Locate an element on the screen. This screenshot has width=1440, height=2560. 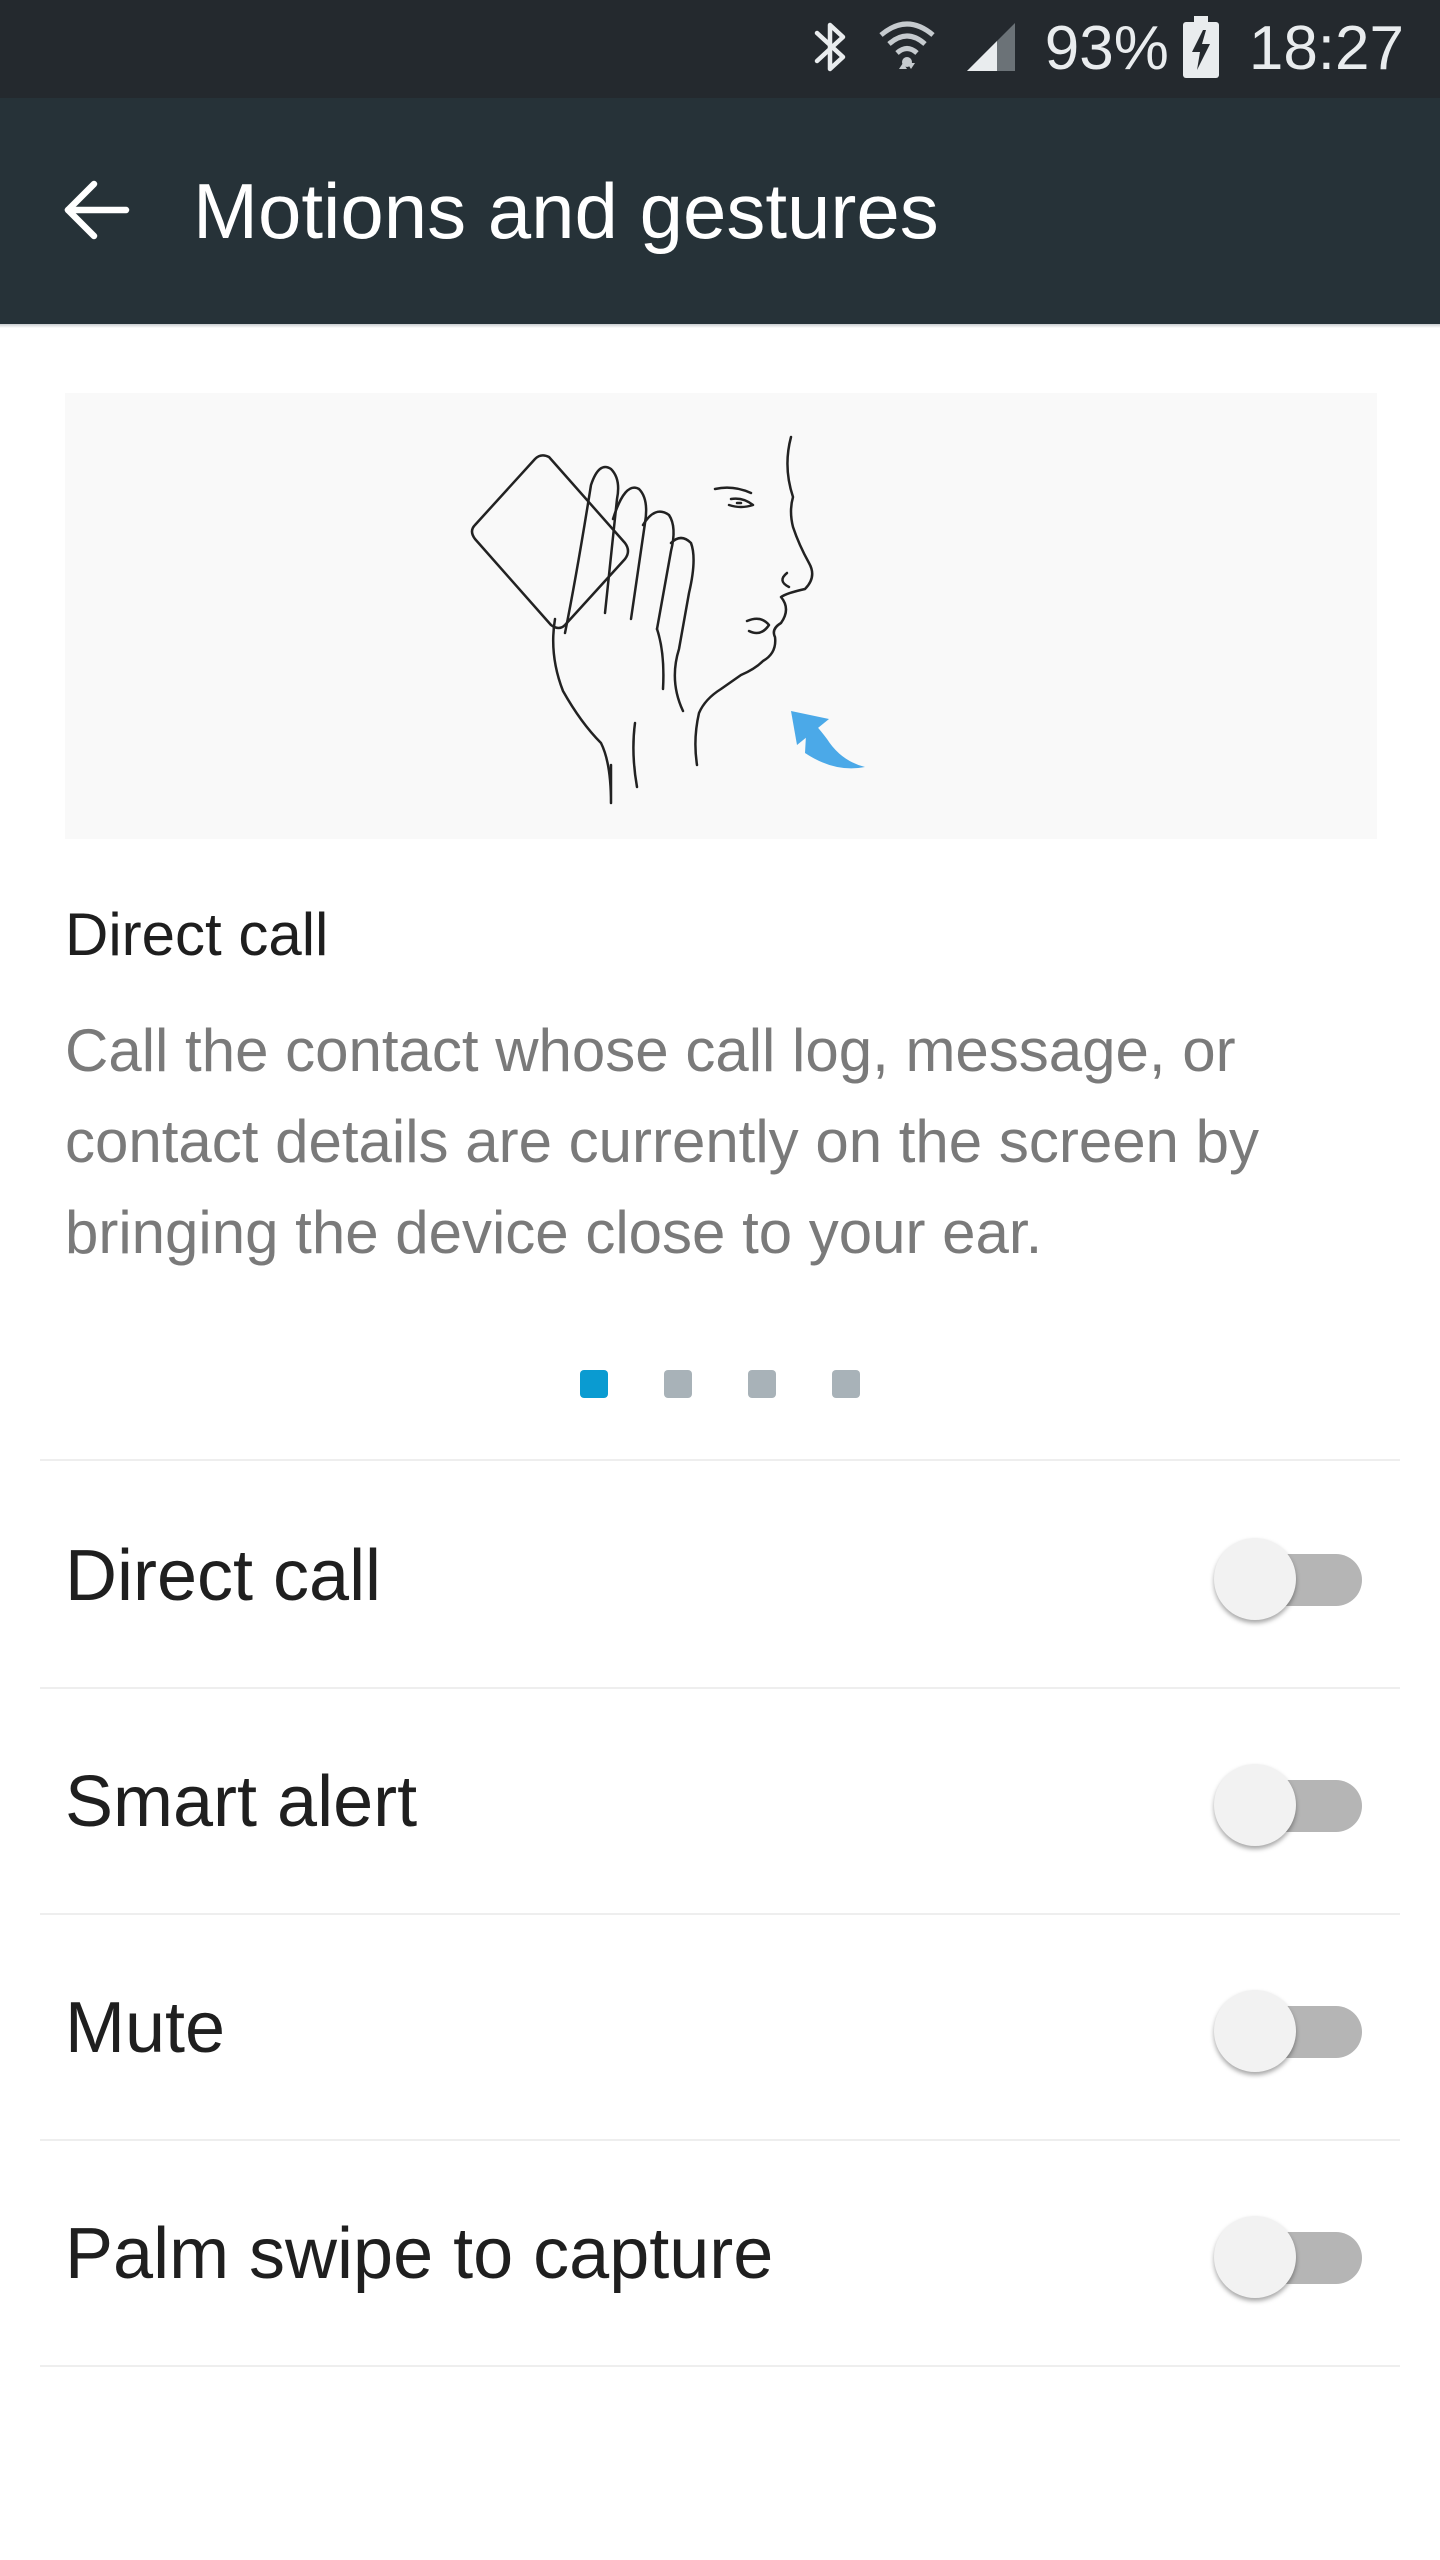
signal-icon is located at coordinates (991, 49).